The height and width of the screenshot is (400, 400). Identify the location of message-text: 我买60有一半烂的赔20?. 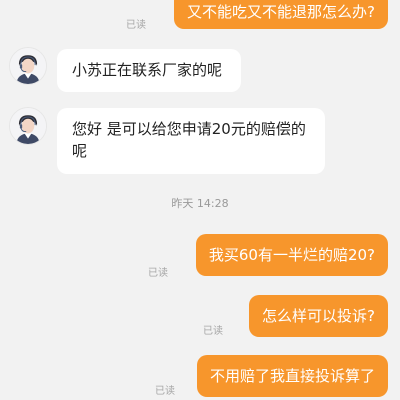
(291, 255).